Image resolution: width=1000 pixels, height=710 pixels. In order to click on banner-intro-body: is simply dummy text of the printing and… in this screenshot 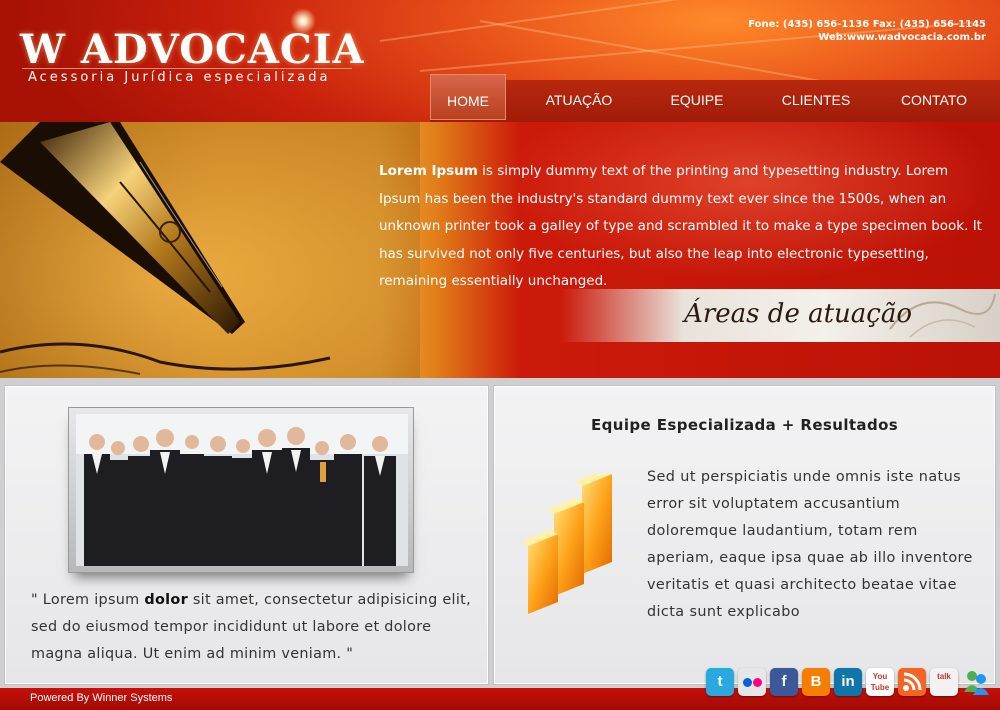, I will do `click(680, 226)`.